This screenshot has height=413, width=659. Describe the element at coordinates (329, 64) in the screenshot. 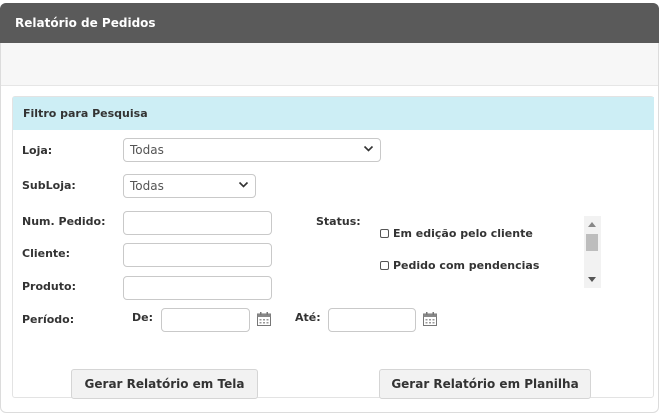

I see `toolbar-area` at that location.